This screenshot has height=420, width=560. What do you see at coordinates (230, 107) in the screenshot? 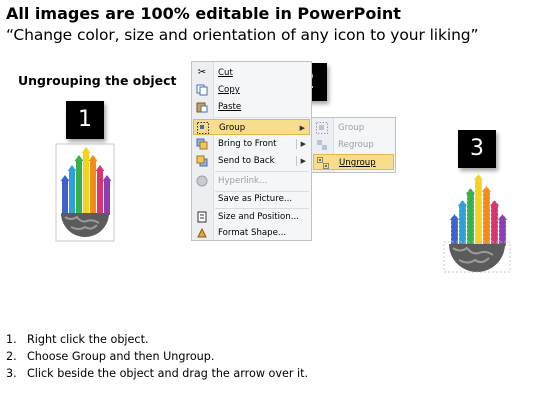
I see `menu-item-label: Paste` at bounding box center [230, 107].